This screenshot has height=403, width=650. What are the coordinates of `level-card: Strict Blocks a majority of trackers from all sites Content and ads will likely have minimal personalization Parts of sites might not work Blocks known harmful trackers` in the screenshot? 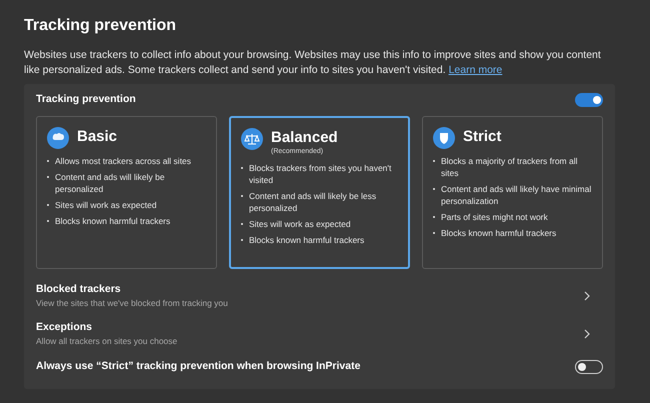 It's located at (512, 192).